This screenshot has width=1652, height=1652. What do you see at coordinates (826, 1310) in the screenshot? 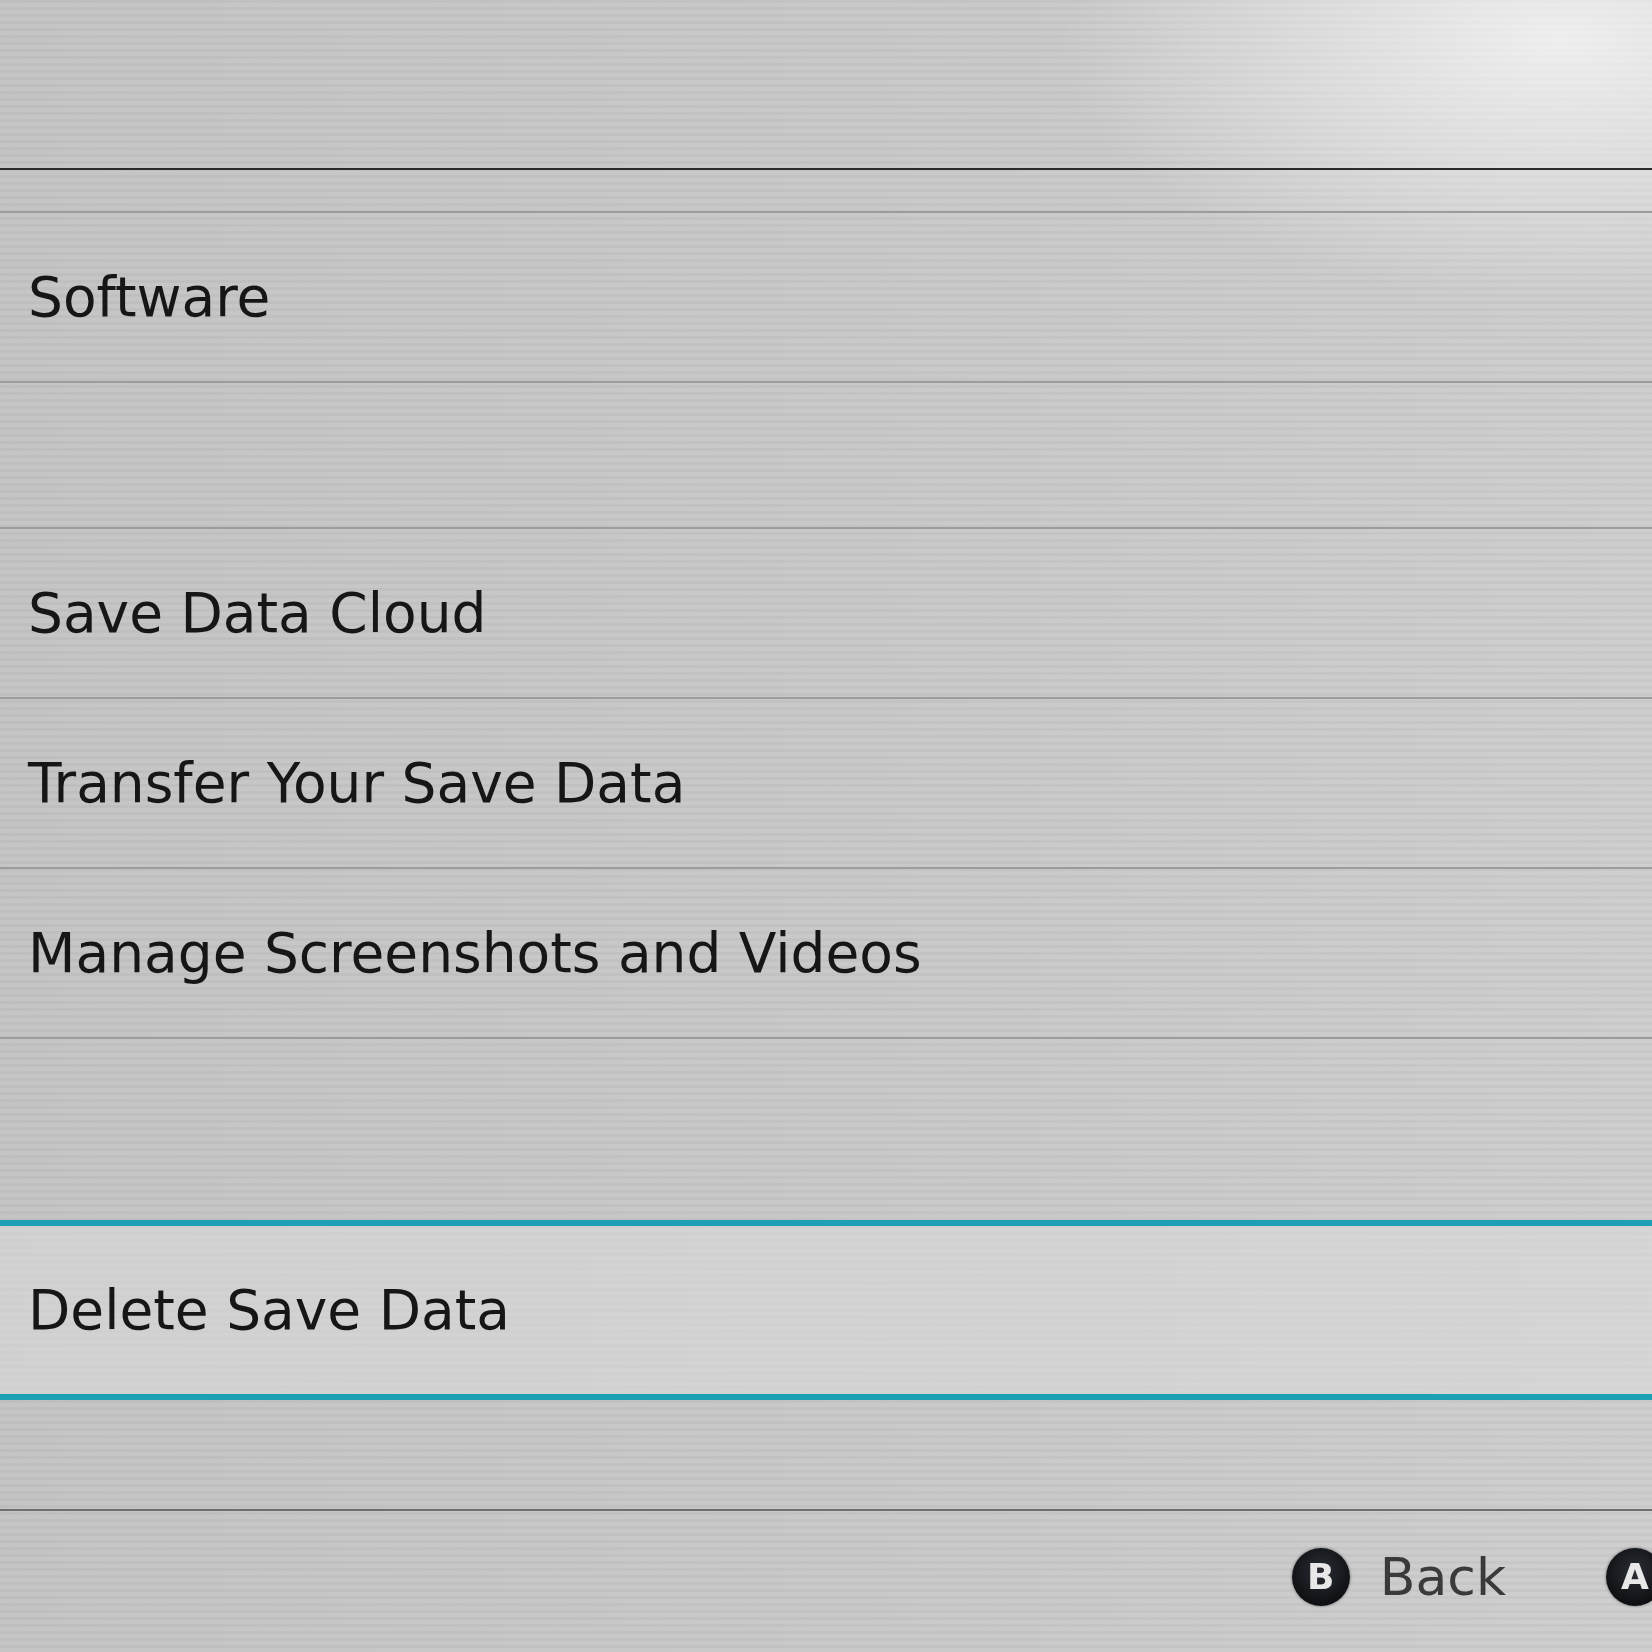
I see `menu-item: Delete Save Data` at bounding box center [826, 1310].